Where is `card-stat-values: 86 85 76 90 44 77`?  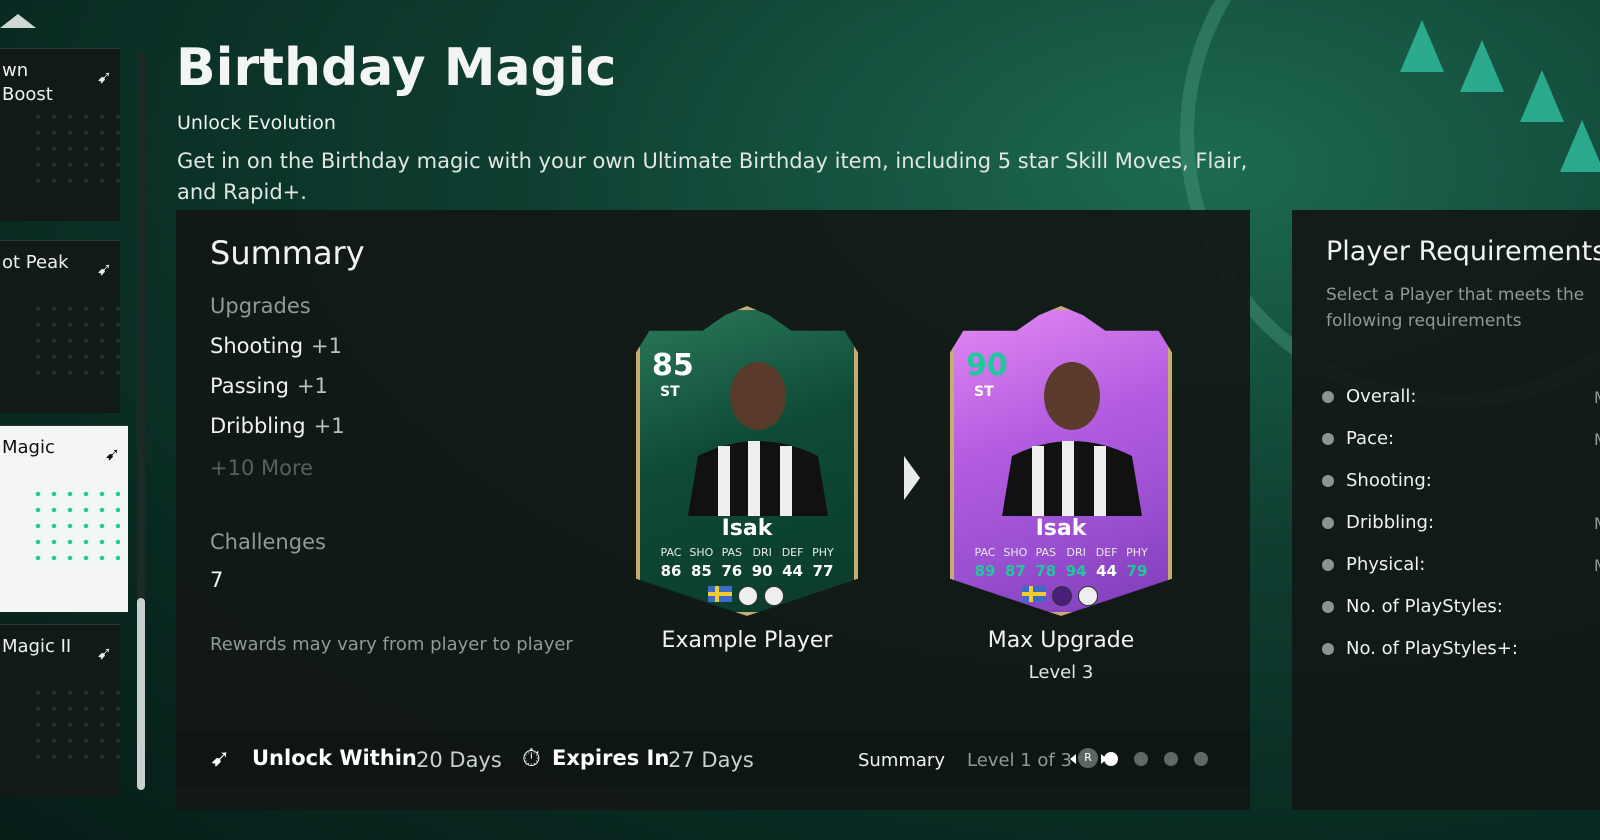 card-stat-values: 86 85 76 90 44 77 is located at coordinates (747, 571).